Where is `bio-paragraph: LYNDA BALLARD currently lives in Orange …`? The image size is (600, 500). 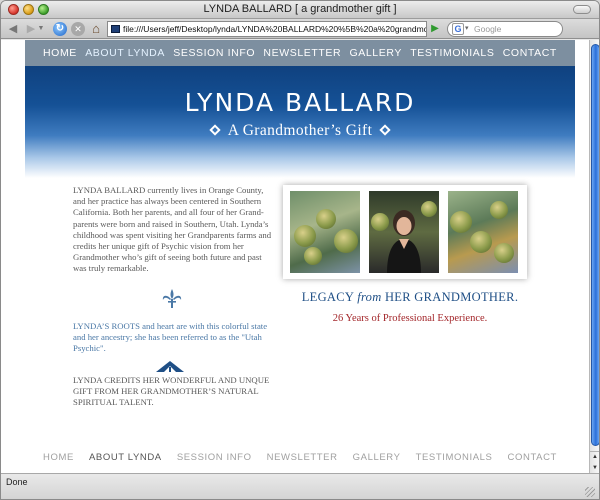 bio-paragraph: LYNDA BALLARD currently lives in Orange … is located at coordinates (172, 229).